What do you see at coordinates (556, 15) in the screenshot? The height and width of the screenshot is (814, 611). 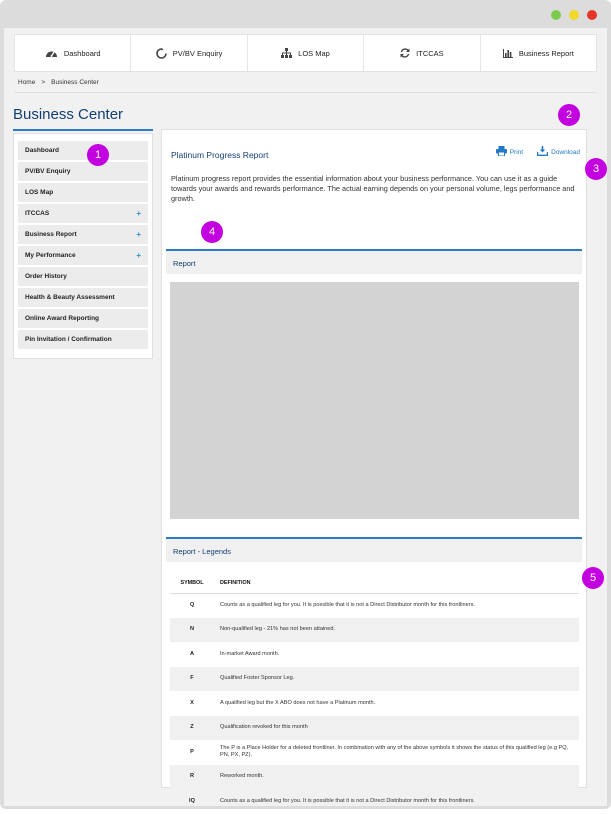 I see `minimize-dot-icon` at bounding box center [556, 15].